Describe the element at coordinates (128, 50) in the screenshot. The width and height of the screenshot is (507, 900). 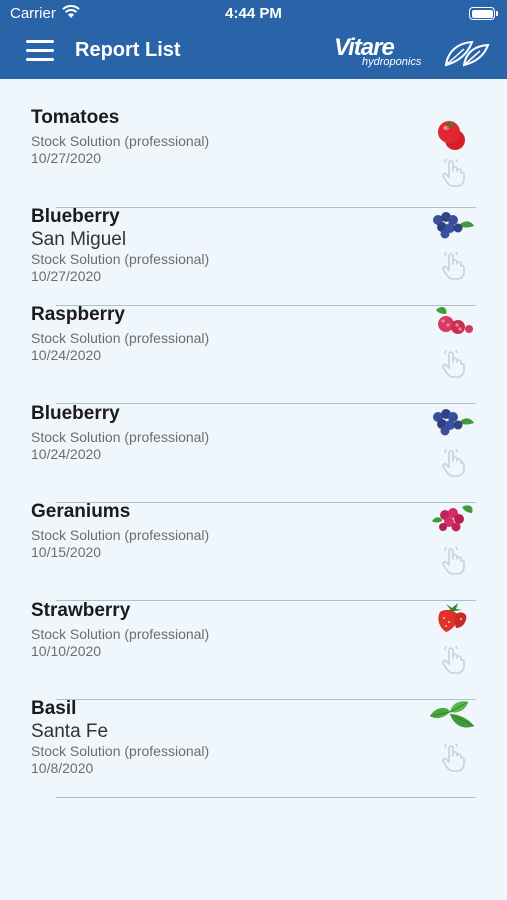
I see `page-title: Report List` at that location.